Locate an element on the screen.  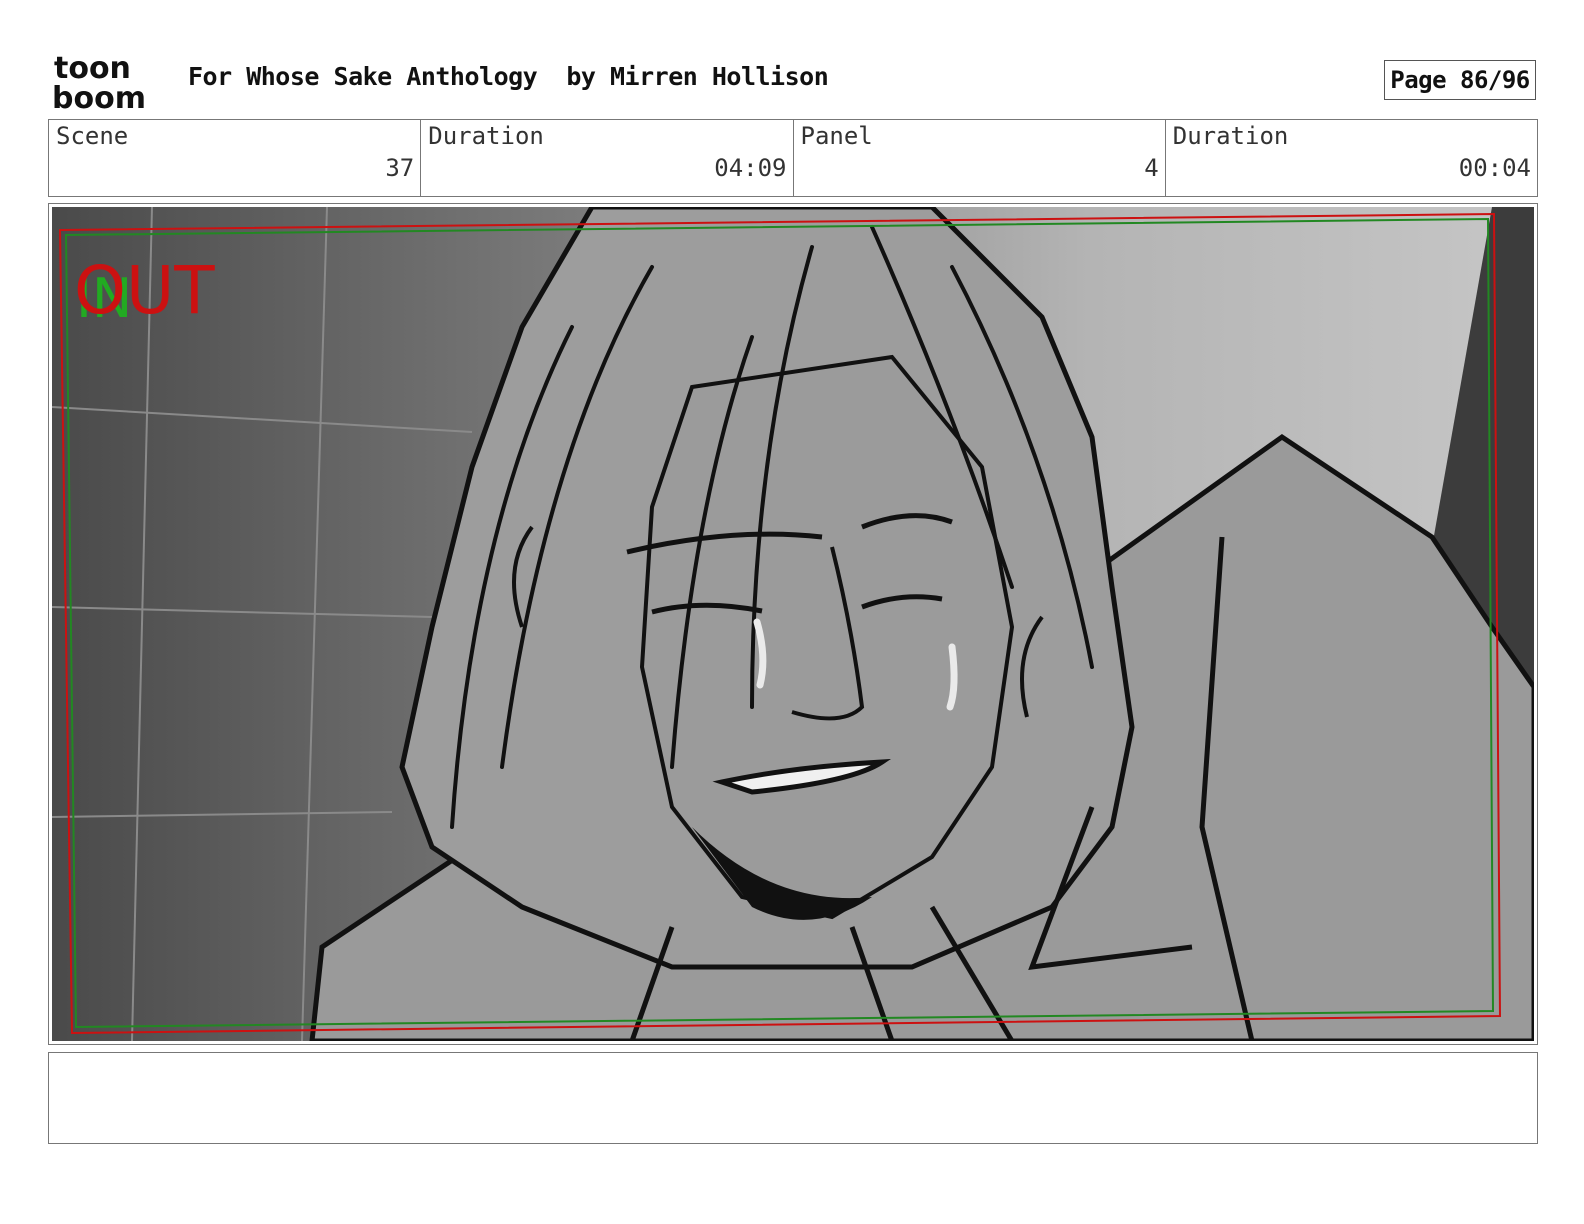
scene-duration-cell: Duration 04:09 is located at coordinates (607, 158).